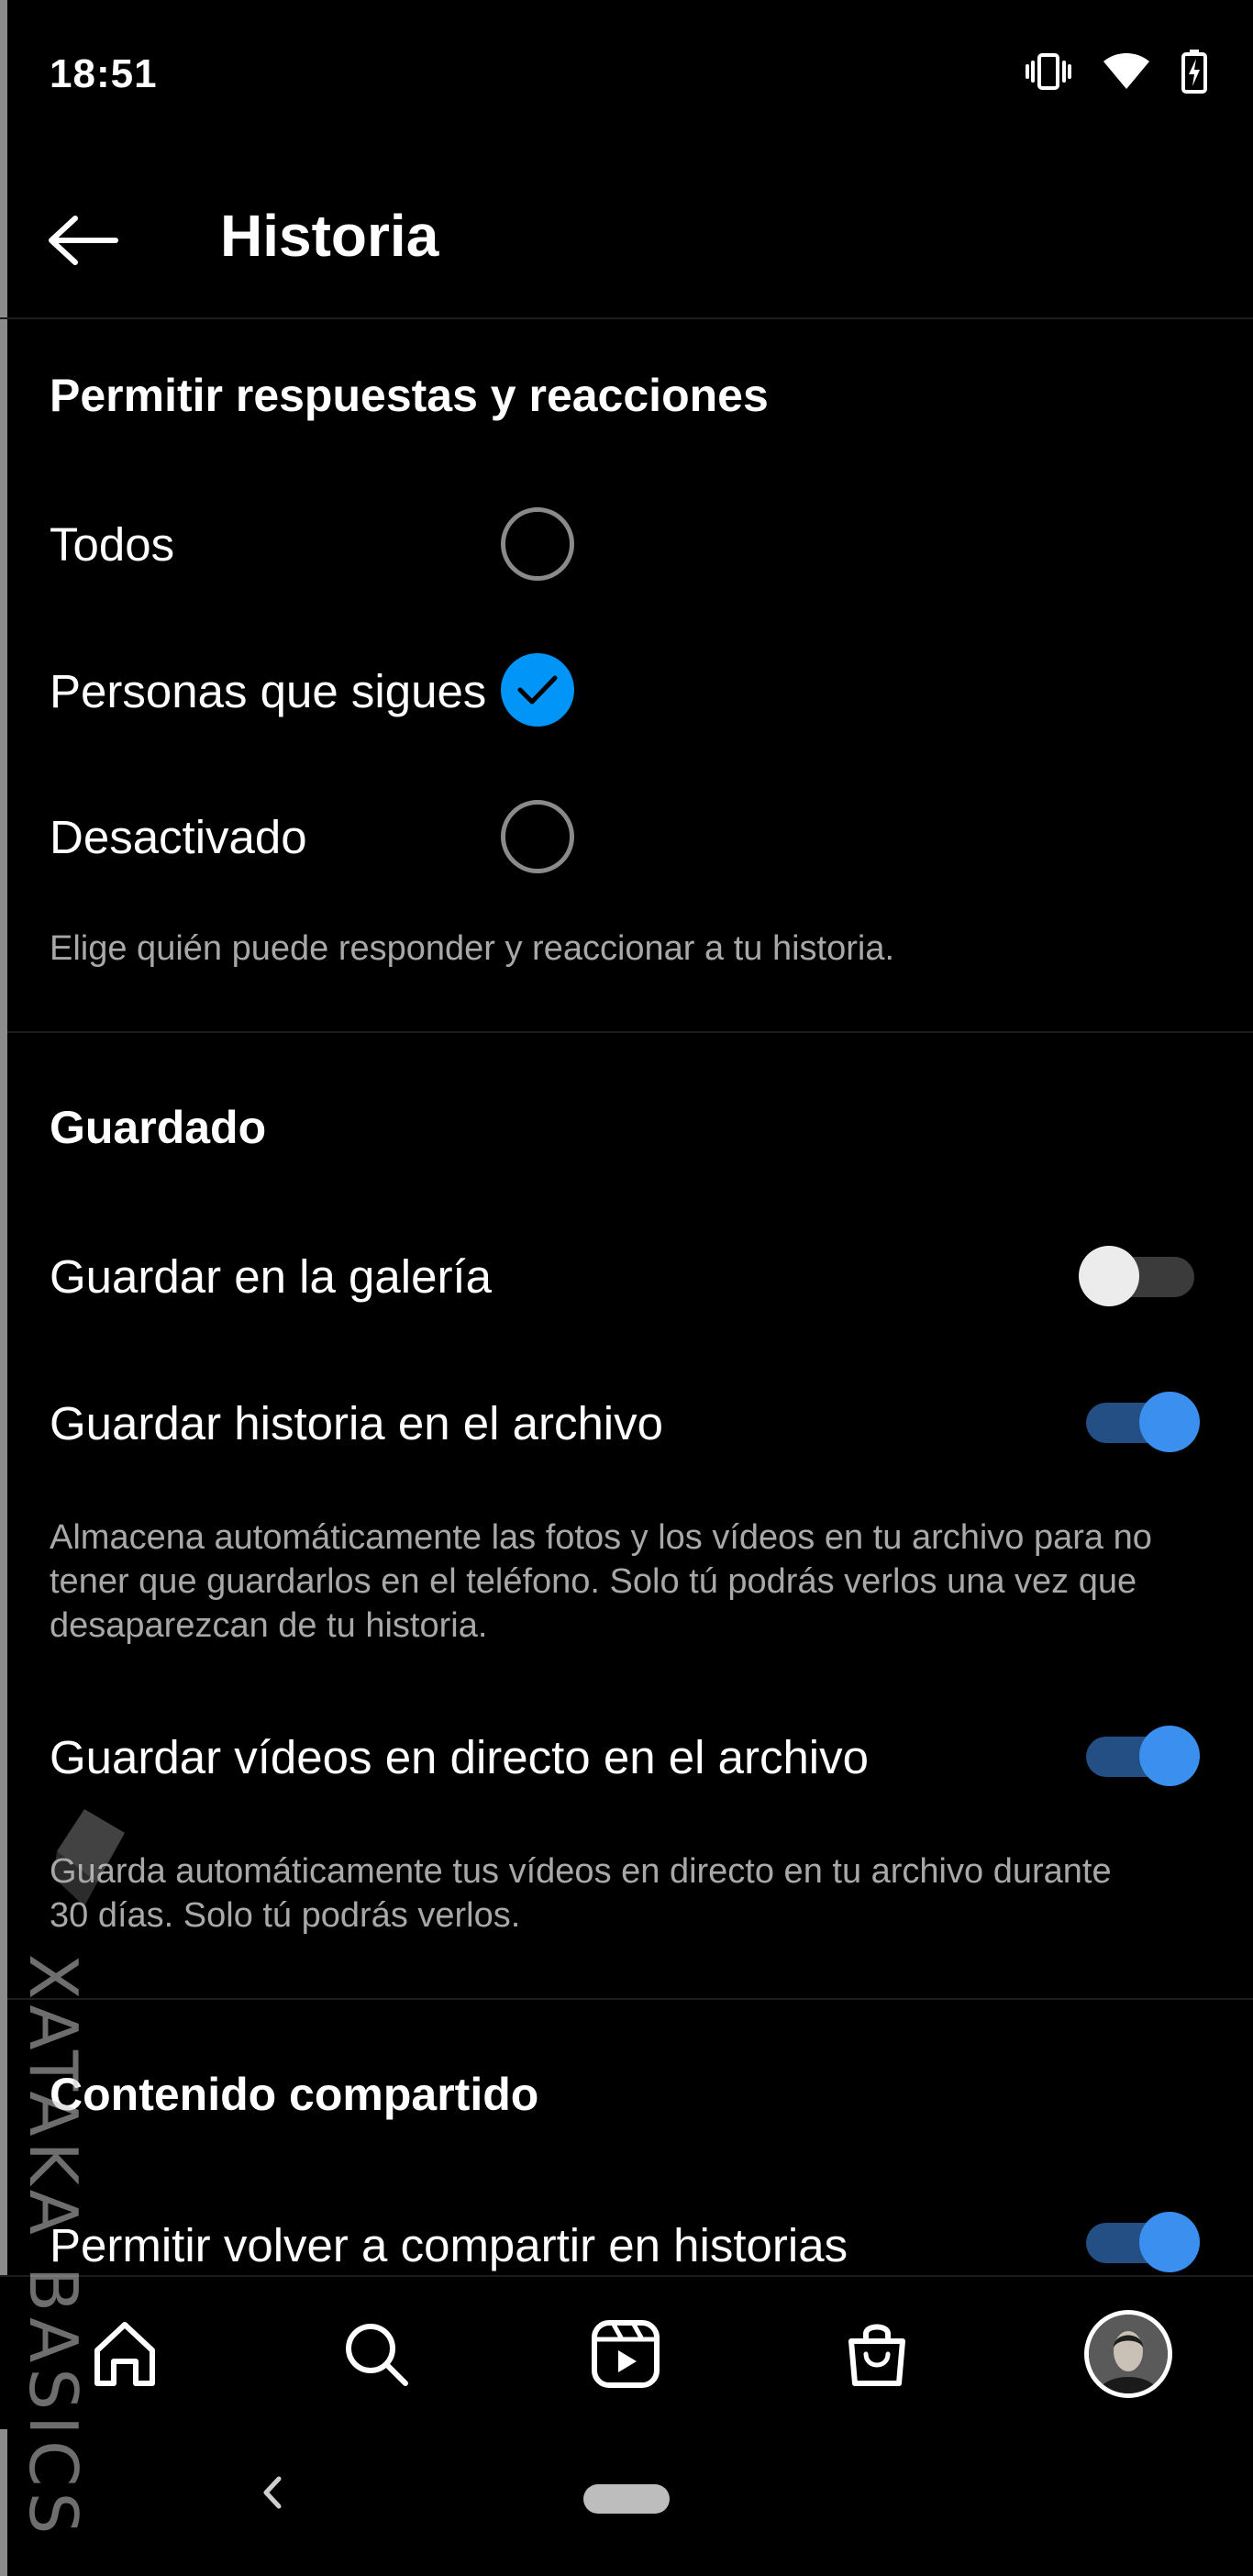  What do you see at coordinates (112, 544) in the screenshot?
I see `option-todos-label: Todos` at bounding box center [112, 544].